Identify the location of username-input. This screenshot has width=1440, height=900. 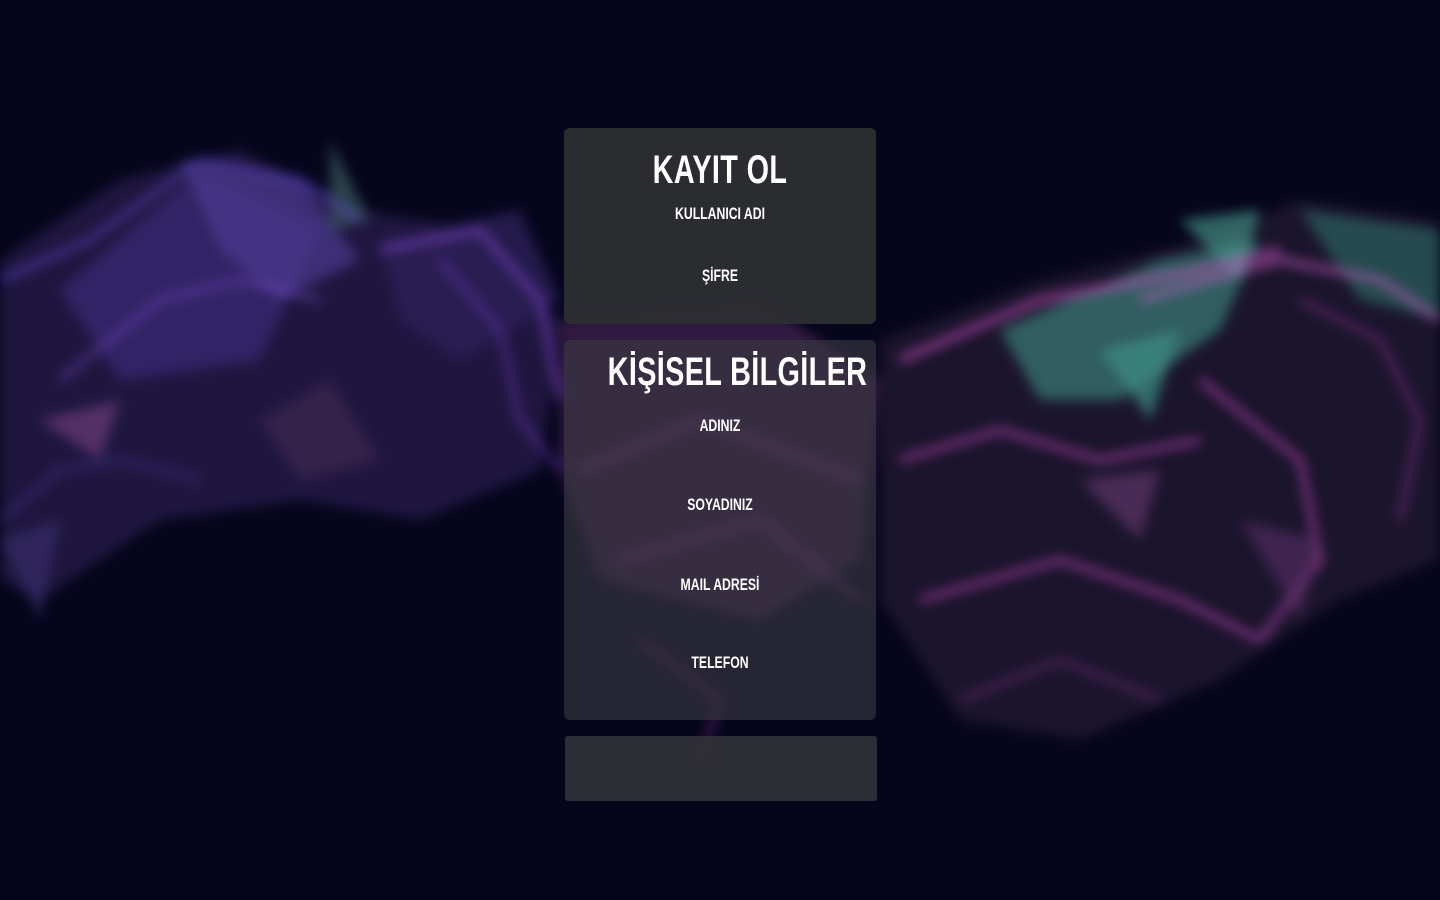
(722, 242).